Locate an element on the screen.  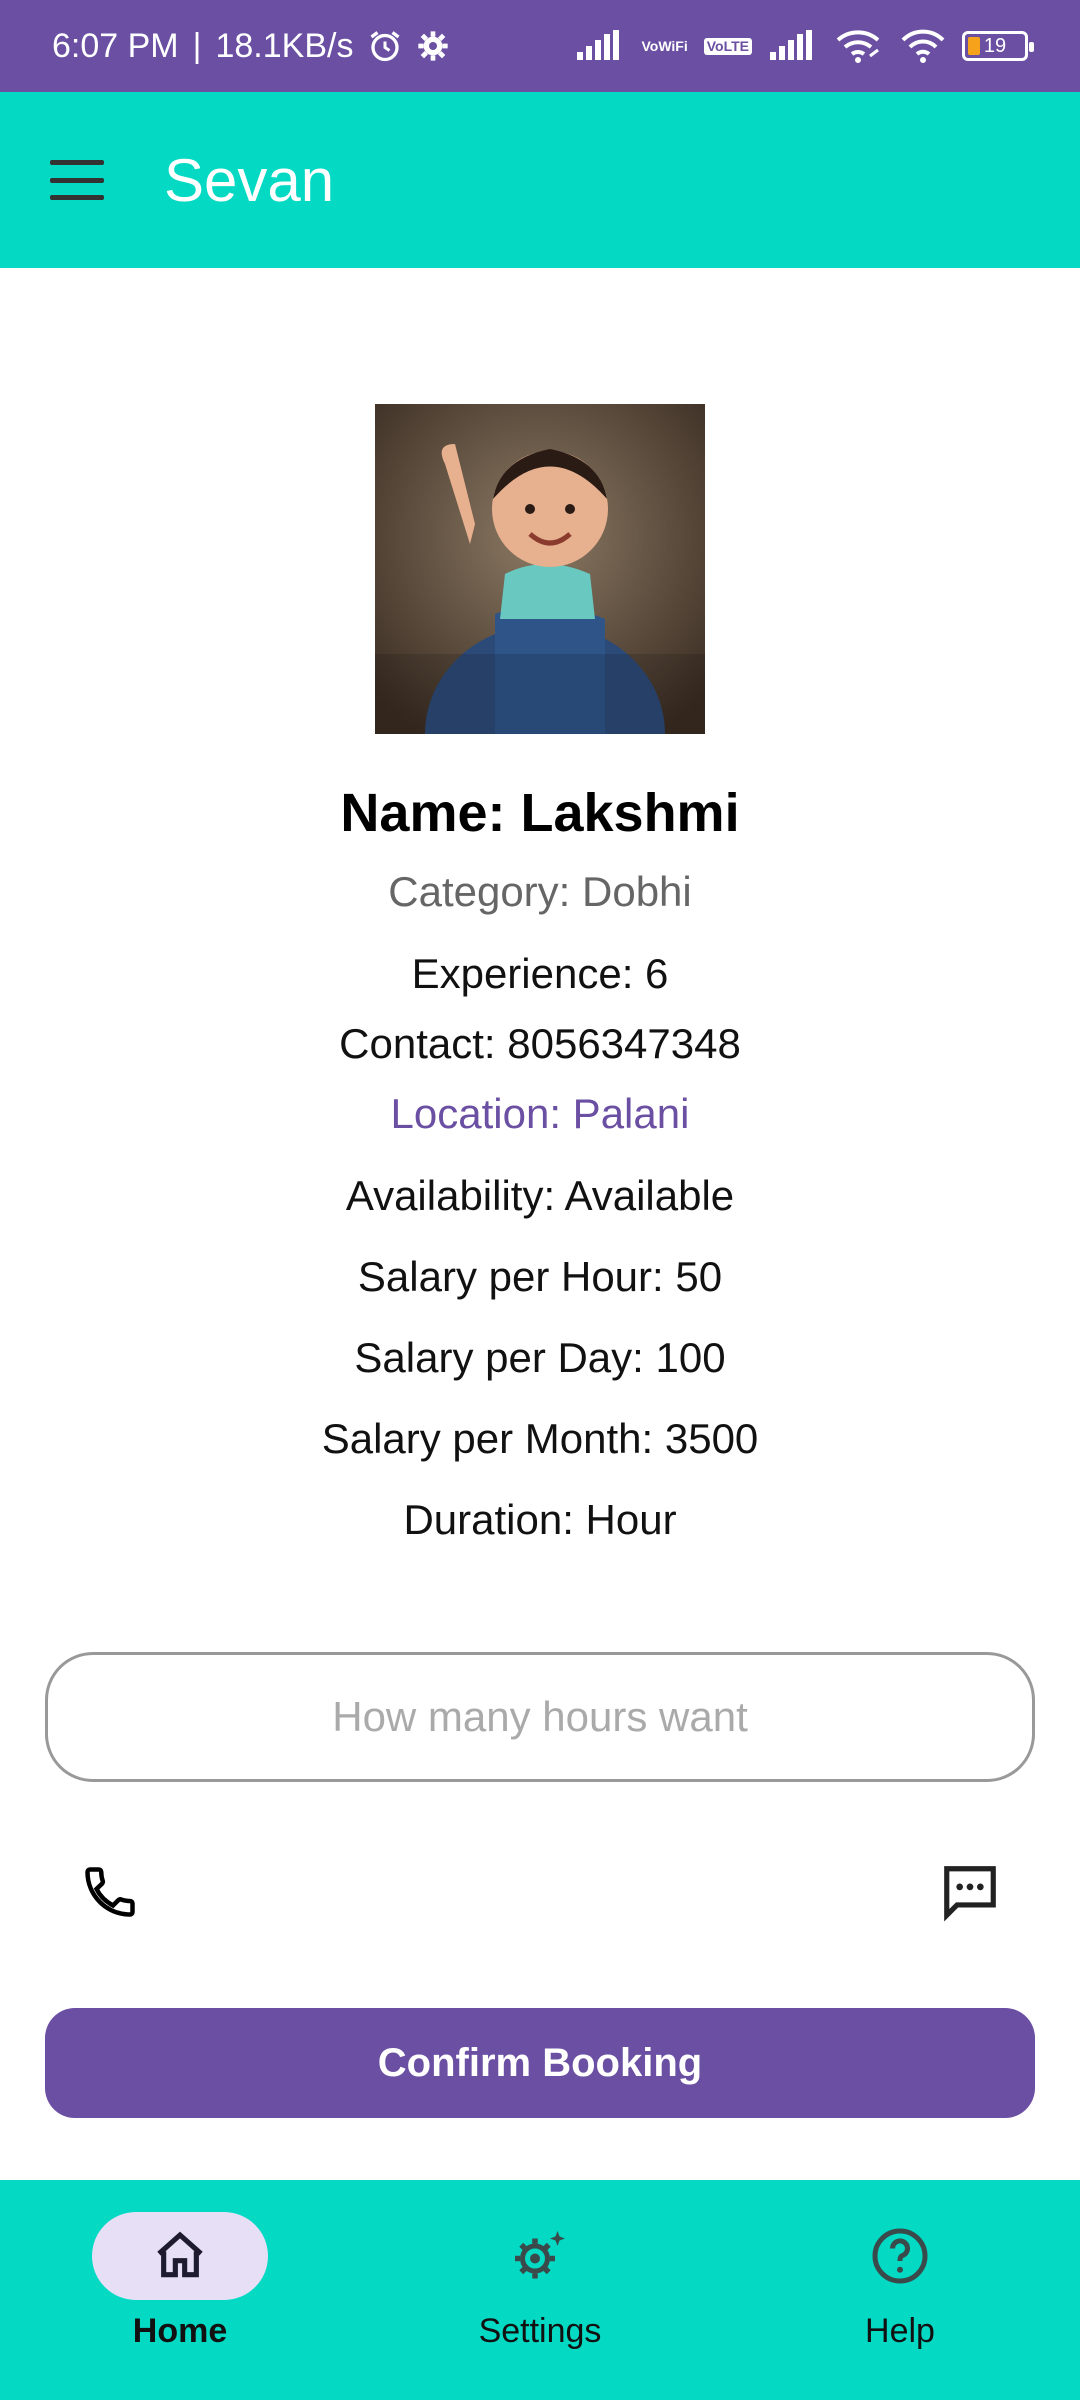
sms-icon is located at coordinates (970, 1894).